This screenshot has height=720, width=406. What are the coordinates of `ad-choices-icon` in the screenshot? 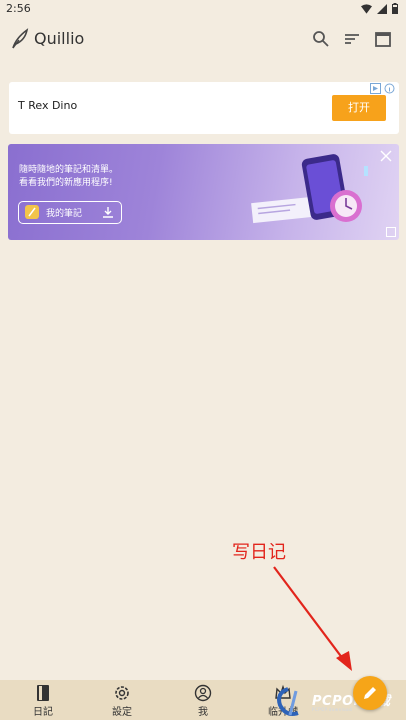 It's located at (375, 88).